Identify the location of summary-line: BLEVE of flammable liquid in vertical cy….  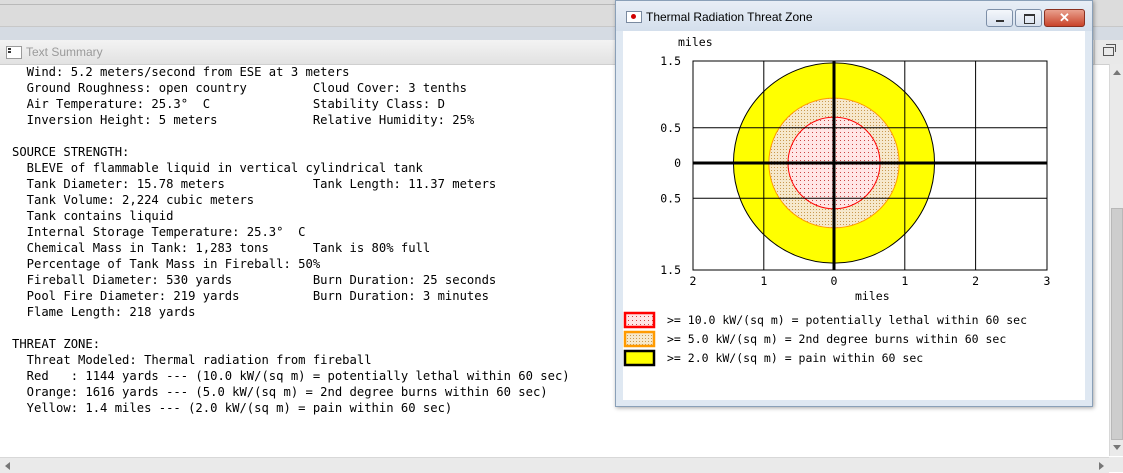
(217, 168).